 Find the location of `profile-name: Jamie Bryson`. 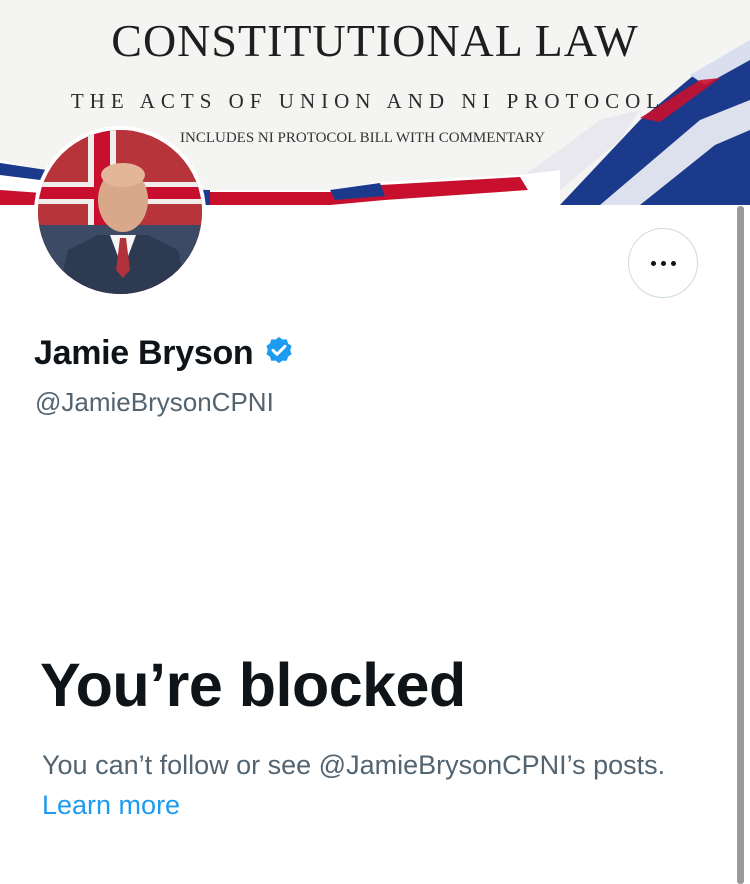

profile-name: Jamie Bryson is located at coordinates (144, 353).